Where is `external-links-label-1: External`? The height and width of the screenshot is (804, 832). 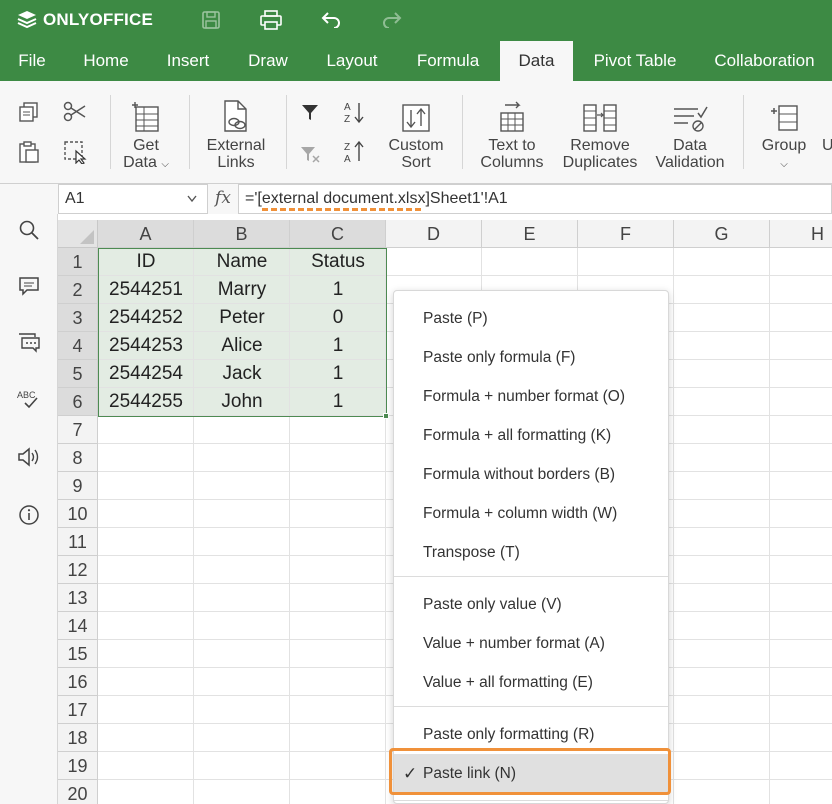 external-links-label-1: External is located at coordinates (236, 145).